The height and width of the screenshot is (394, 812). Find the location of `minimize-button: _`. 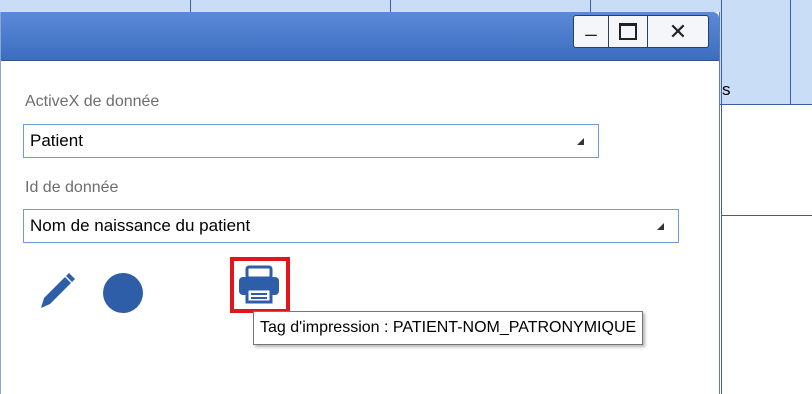

minimize-button: _ is located at coordinates (591, 31).